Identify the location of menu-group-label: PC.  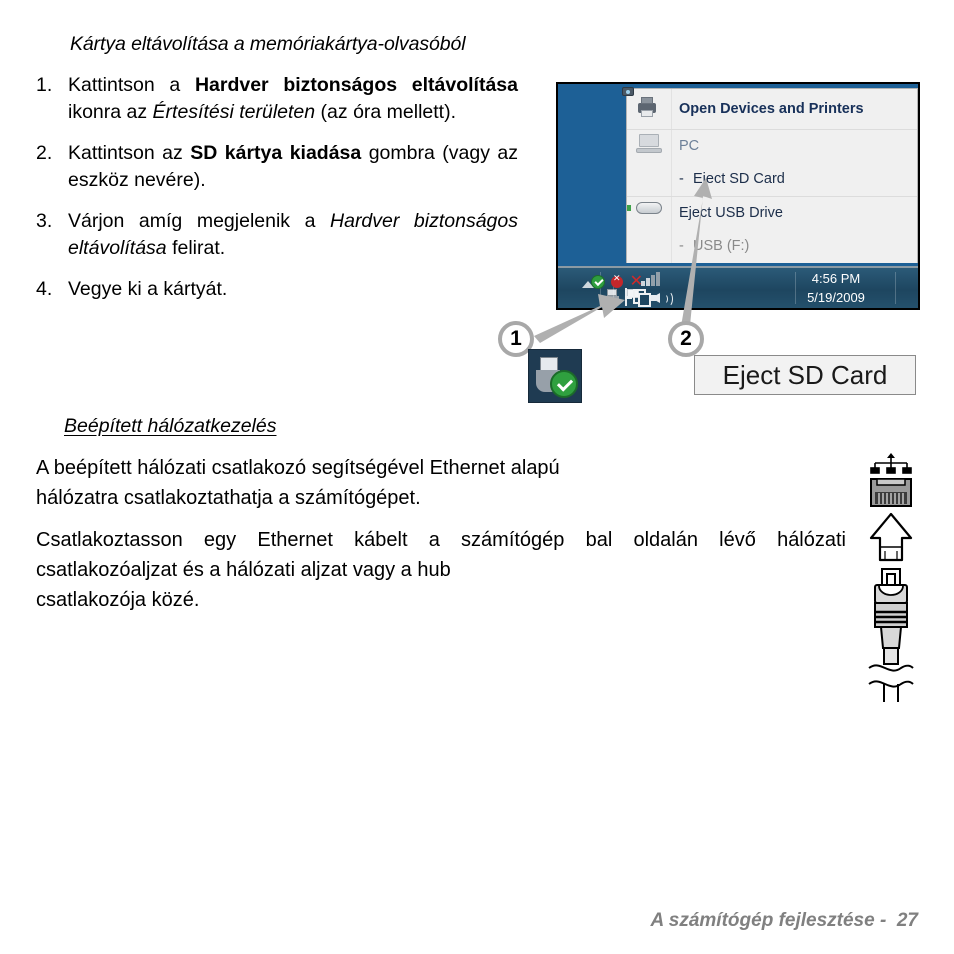
(689, 146).